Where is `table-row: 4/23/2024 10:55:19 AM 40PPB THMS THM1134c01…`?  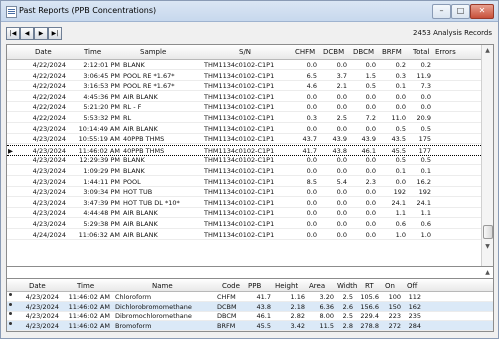
table-row: 4/23/2024 10:55:19 AM 40PPB THMS THM1134c01… is located at coordinates (250, 139).